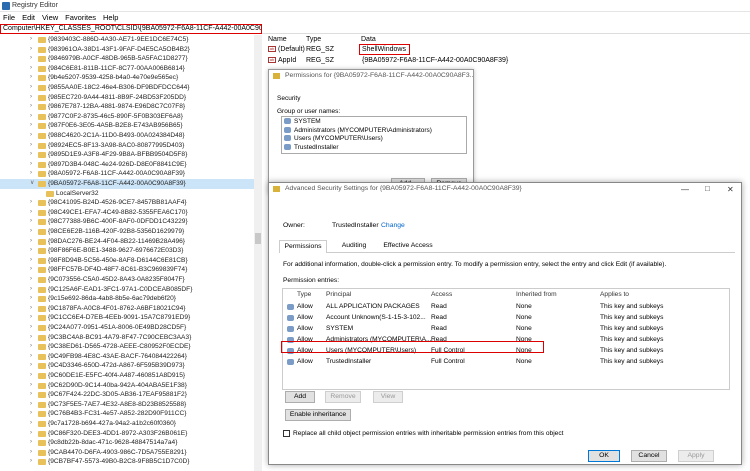  Describe the element at coordinates (127, 395) in the screenshot. I see `tree-item: › {9C67F424-22DC-3D05-AB36-17EAF95881F2}` at that location.